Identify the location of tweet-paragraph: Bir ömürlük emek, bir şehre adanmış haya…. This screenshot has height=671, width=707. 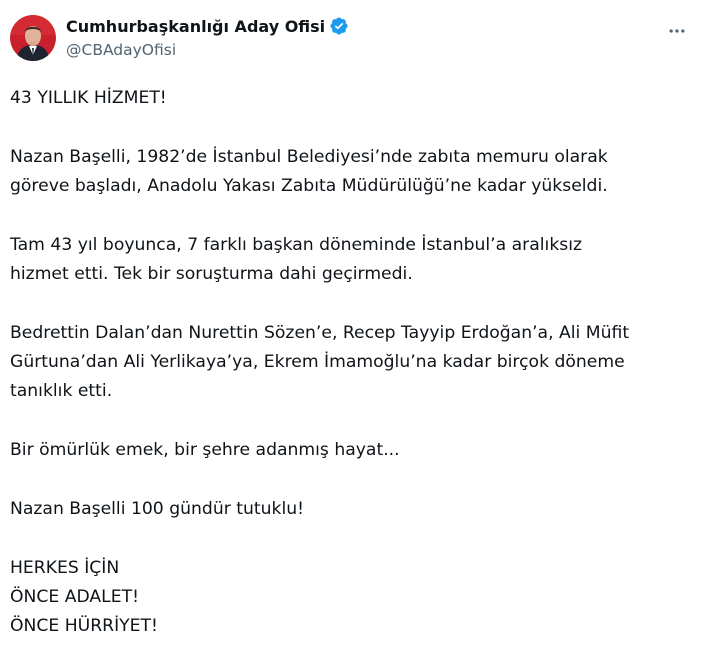
(352, 450).